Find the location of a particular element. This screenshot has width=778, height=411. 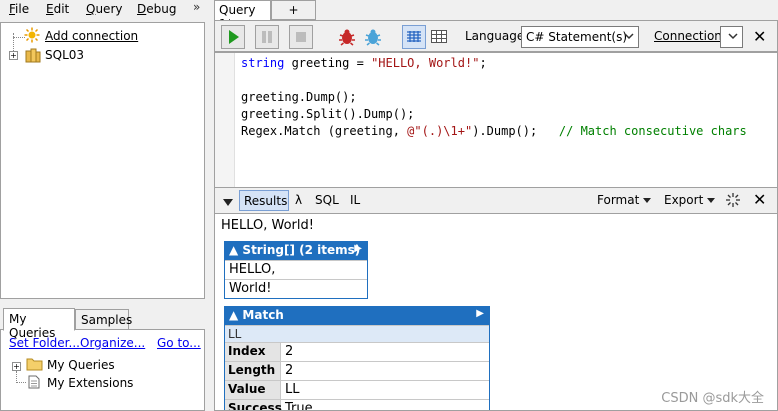

code-token: greeting.Split().Dump(); is located at coordinates (328, 114).